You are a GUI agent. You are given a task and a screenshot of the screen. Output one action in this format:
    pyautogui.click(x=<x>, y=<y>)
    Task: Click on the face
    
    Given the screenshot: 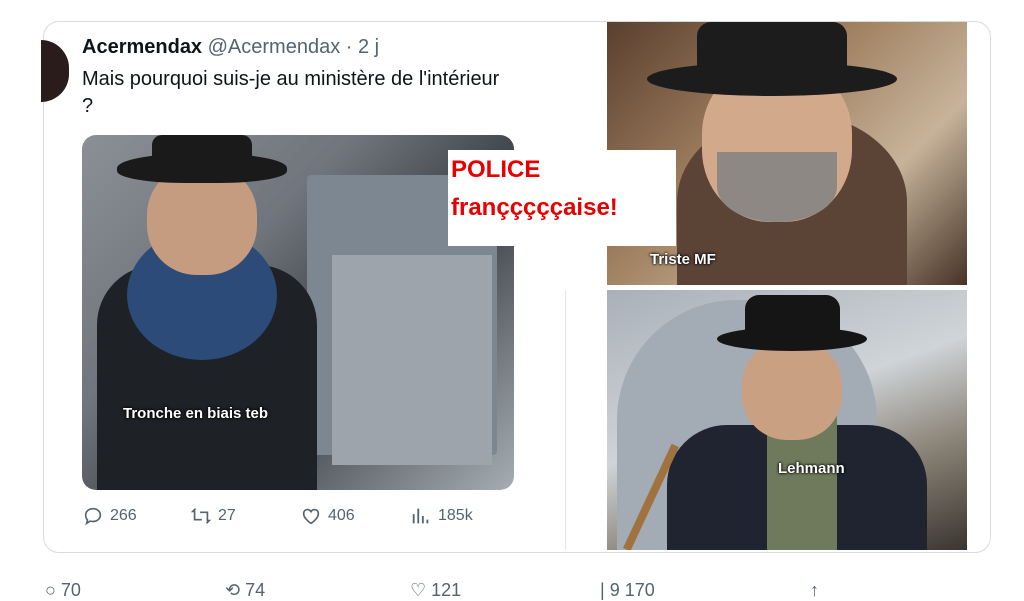 What is the action you would take?
    pyautogui.click(x=792, y=390)
    